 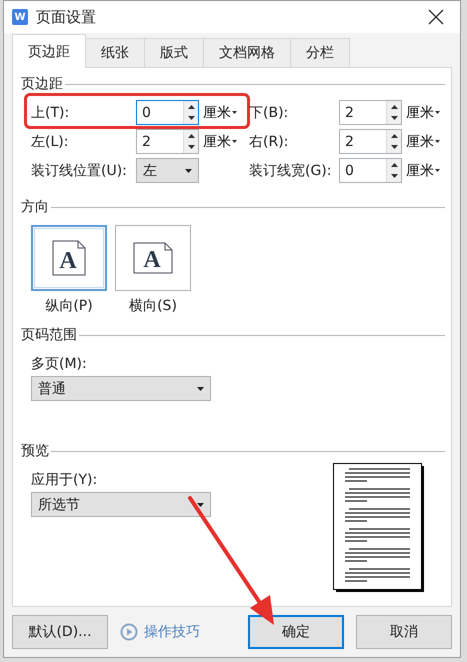 What do you see at coordinates (35, 451) in the screenshot?
I see `section-title: 预览` at bounding box center [35, 451].